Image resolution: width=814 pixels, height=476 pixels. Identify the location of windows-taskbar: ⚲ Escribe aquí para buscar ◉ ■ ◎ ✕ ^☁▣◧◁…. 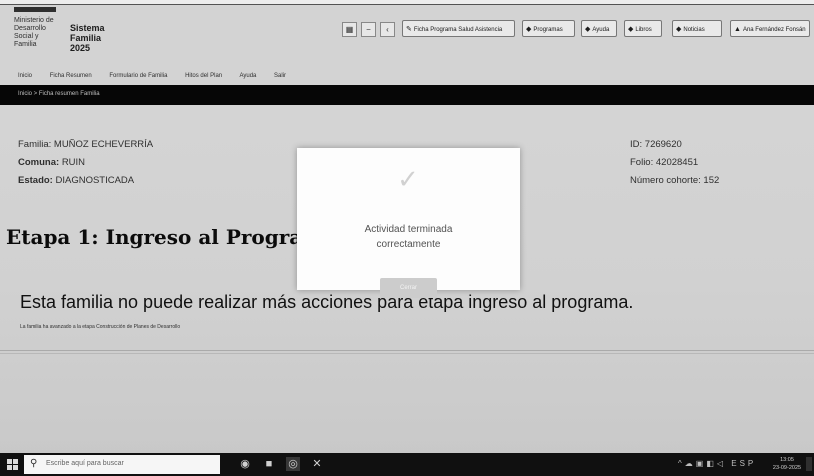
(407, 464).